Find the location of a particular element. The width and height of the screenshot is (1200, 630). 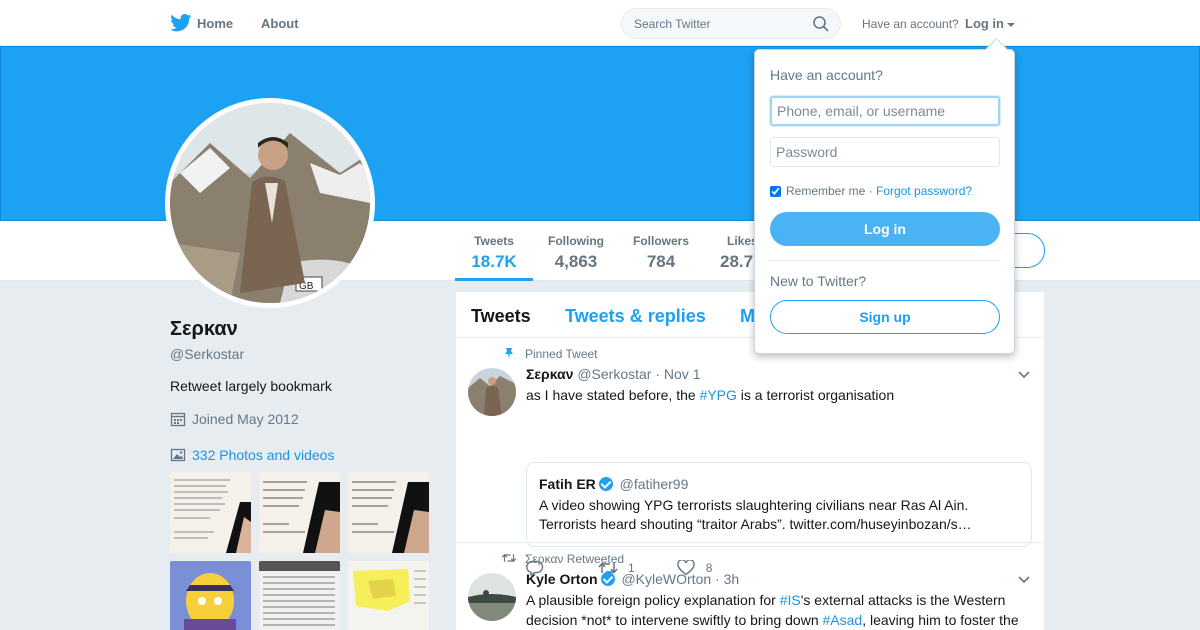

tweet-text-part: is a terrorist organisation is located at coordinates (815, 395).